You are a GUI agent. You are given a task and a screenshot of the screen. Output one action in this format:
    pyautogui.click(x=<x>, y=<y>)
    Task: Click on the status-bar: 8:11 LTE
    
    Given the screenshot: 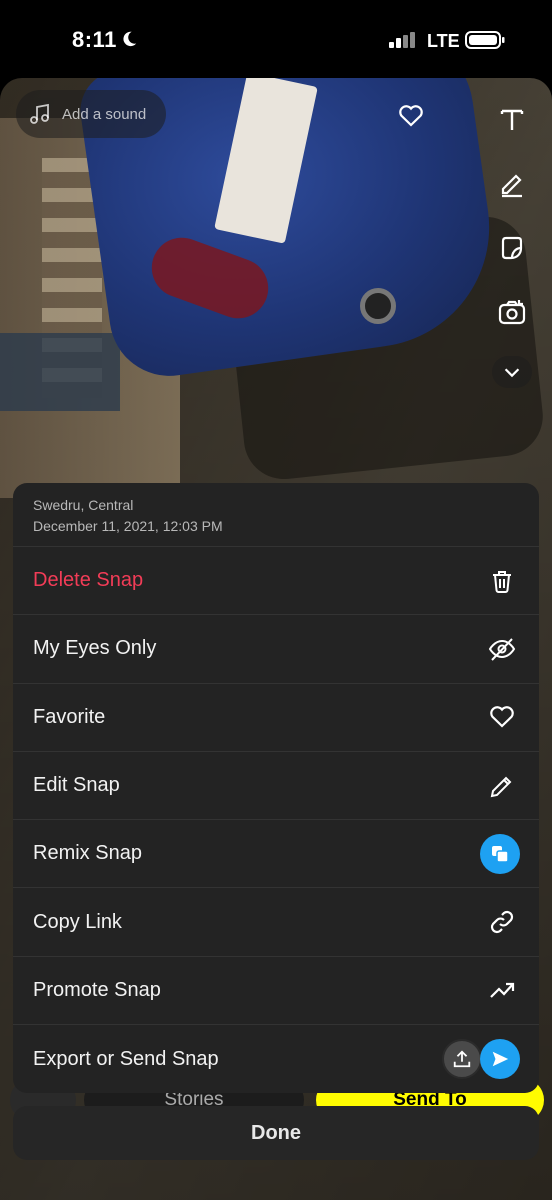 What is the action you would take?
    pyautogui.click(x=276, y=39)
    